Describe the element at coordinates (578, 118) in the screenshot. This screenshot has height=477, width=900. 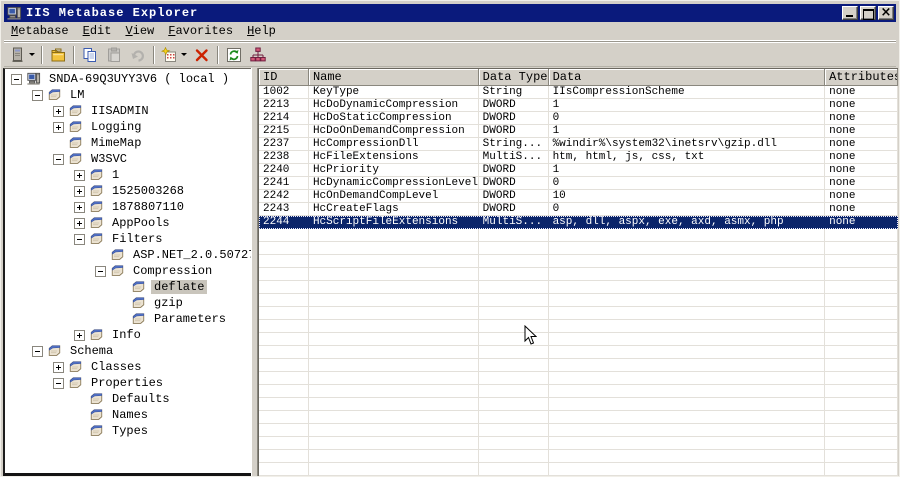
I see `property-row-2214: 2214 HcDoStaticCompression DWORD 0 none` at that location.